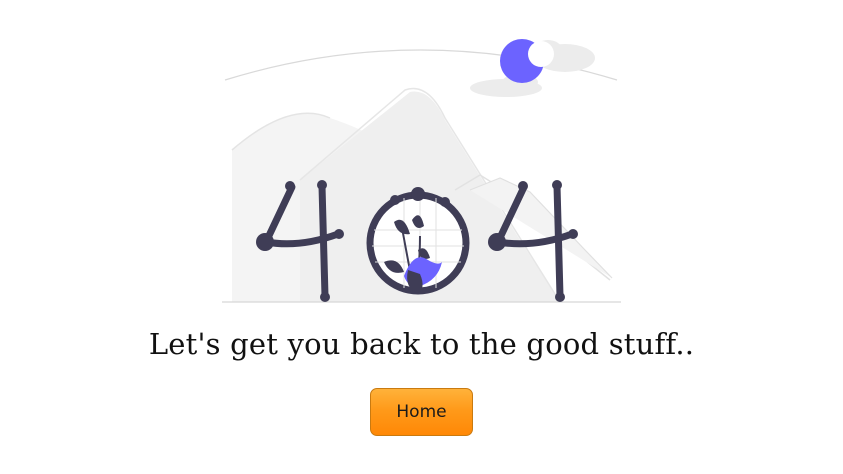 Image resolution: width=843 pixels, height=474 pixels. Describe the element at coordinates (421, 412) in the screenshot. I see `home-button: Home` at that location.